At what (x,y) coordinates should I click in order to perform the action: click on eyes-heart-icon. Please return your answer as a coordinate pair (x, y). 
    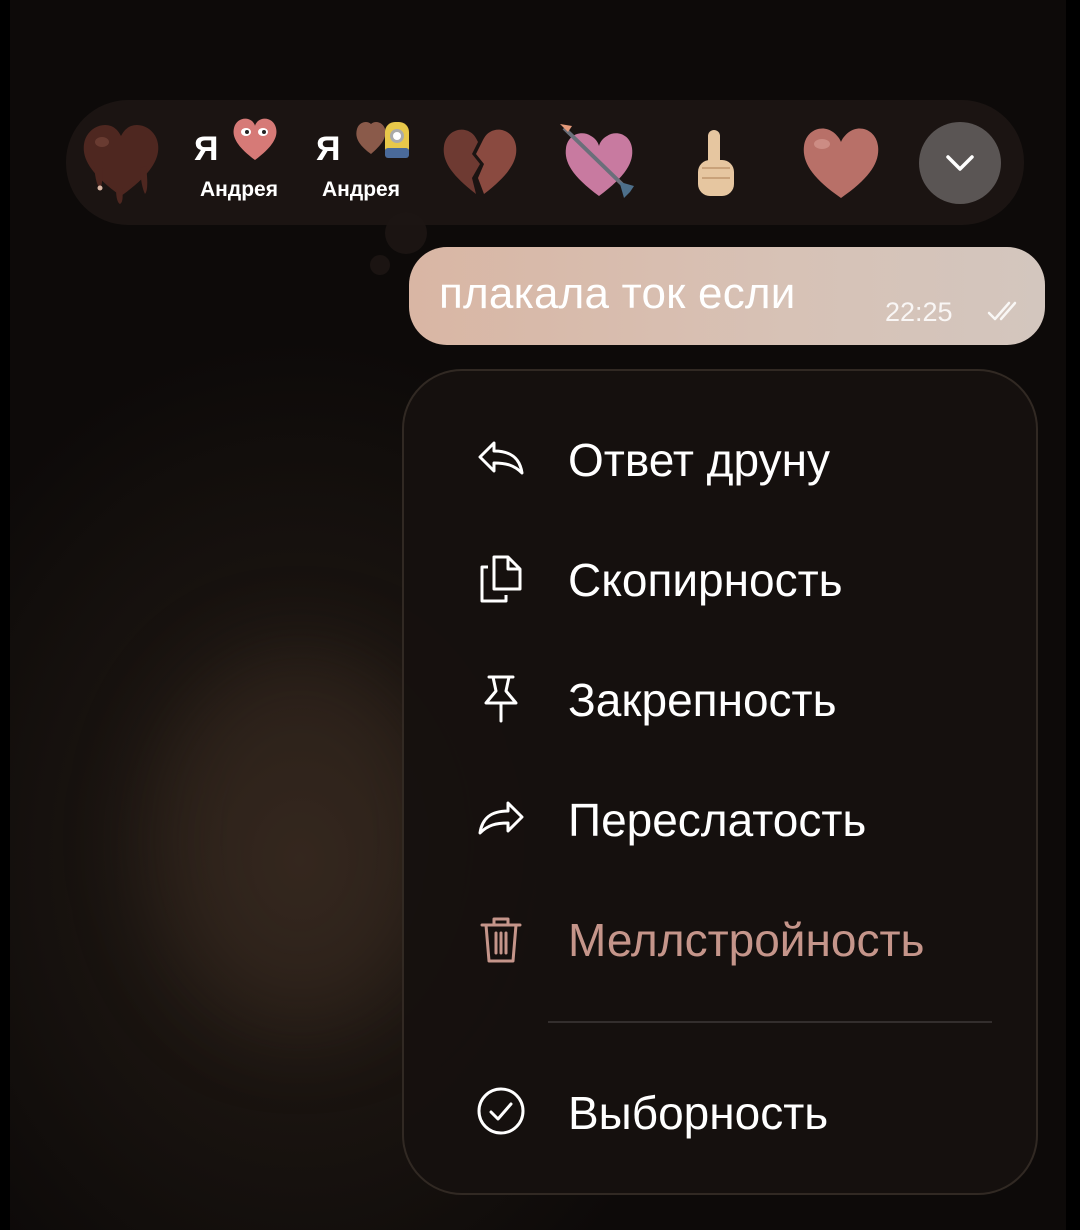
    Looking at the image, I should click on (255, 139).